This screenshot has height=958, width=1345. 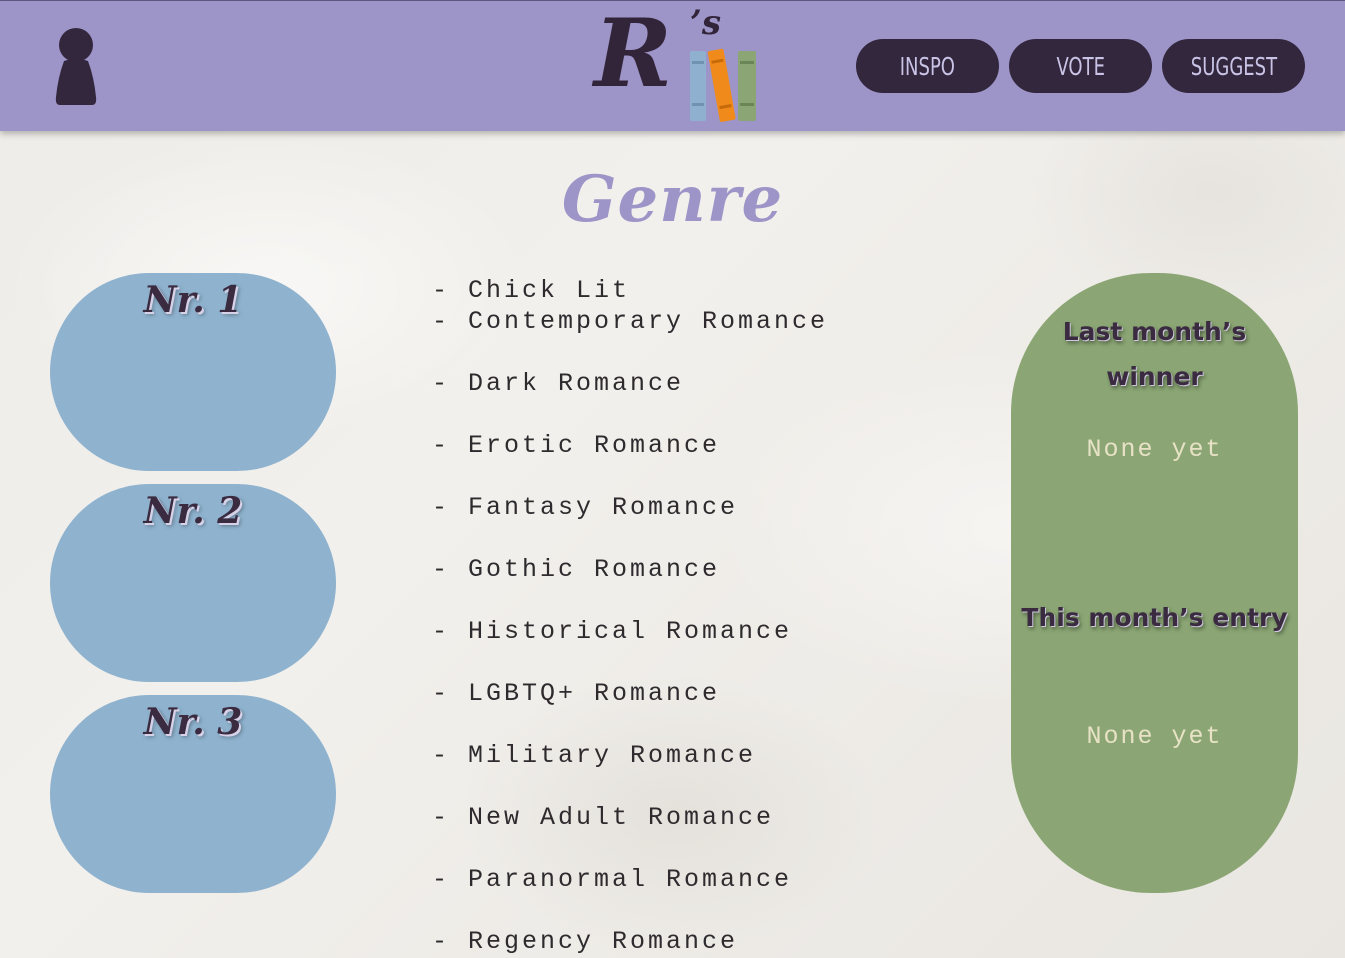 I want to click on page-title: Genre, so click(x=672, y=199).